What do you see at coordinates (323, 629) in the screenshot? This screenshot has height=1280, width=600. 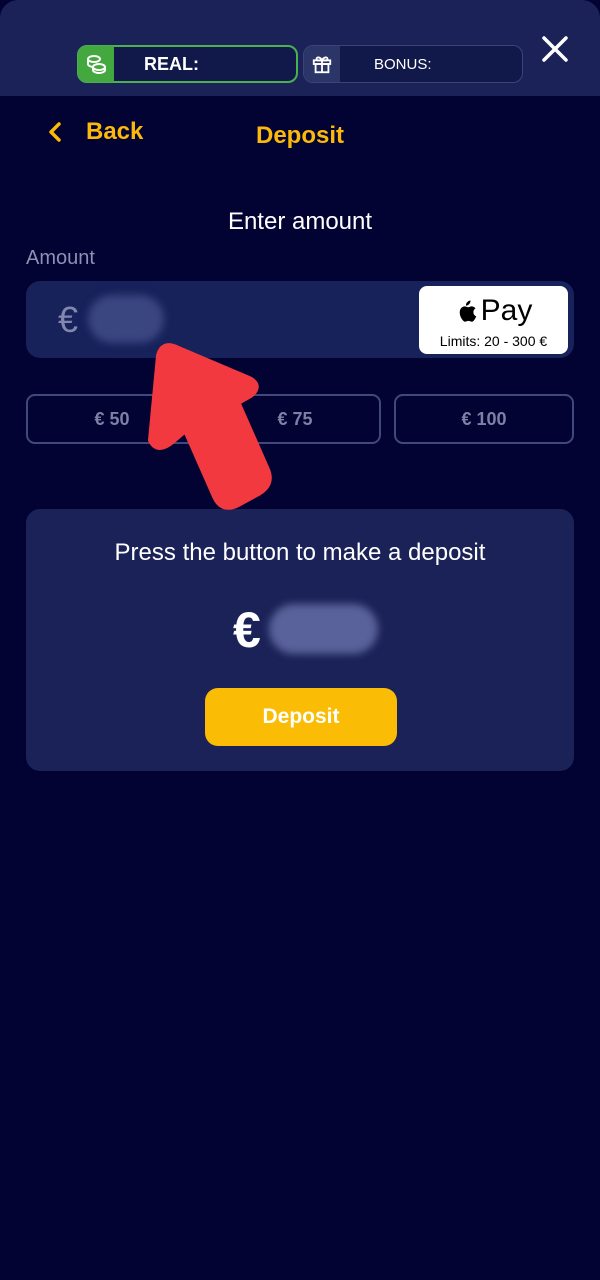 I see `summary-amount-redacted` at bounding box center [323, 629].